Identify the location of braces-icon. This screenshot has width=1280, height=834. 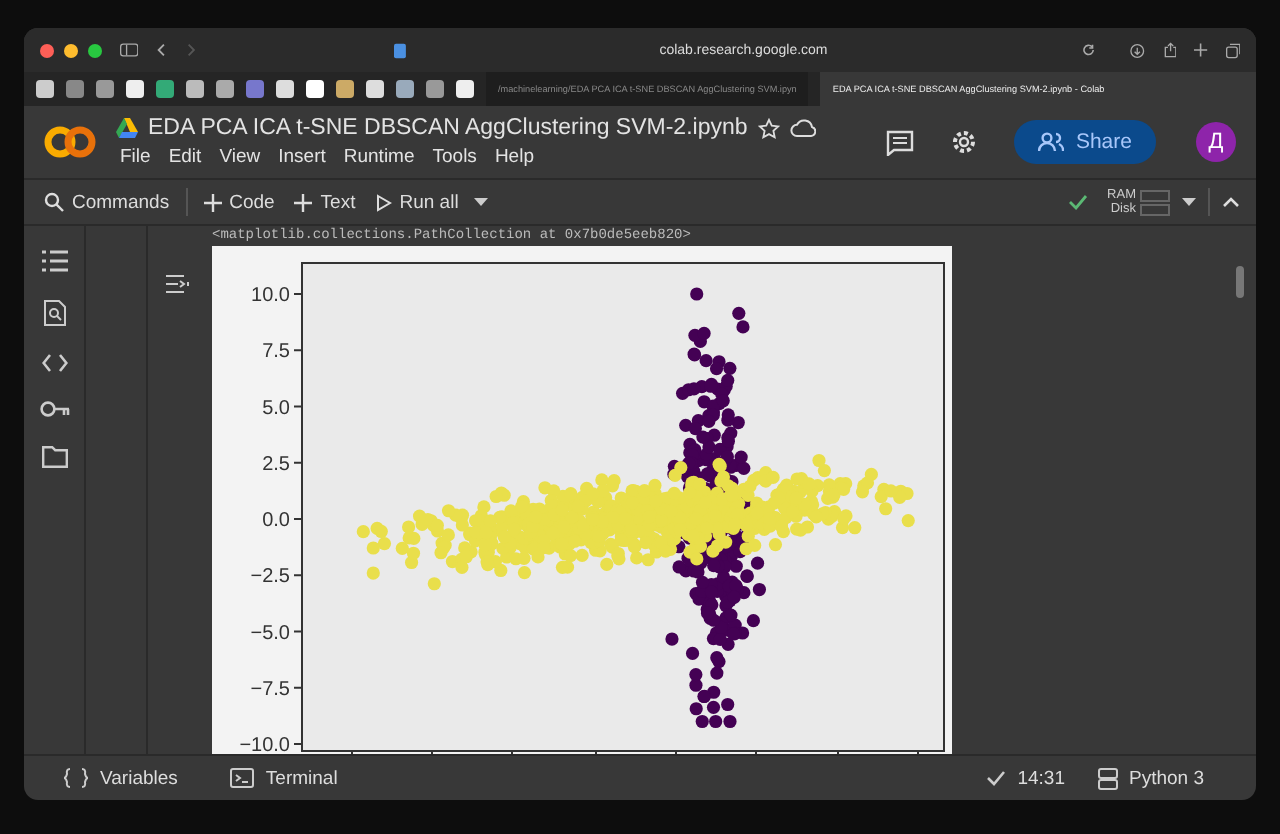
(76, 778).